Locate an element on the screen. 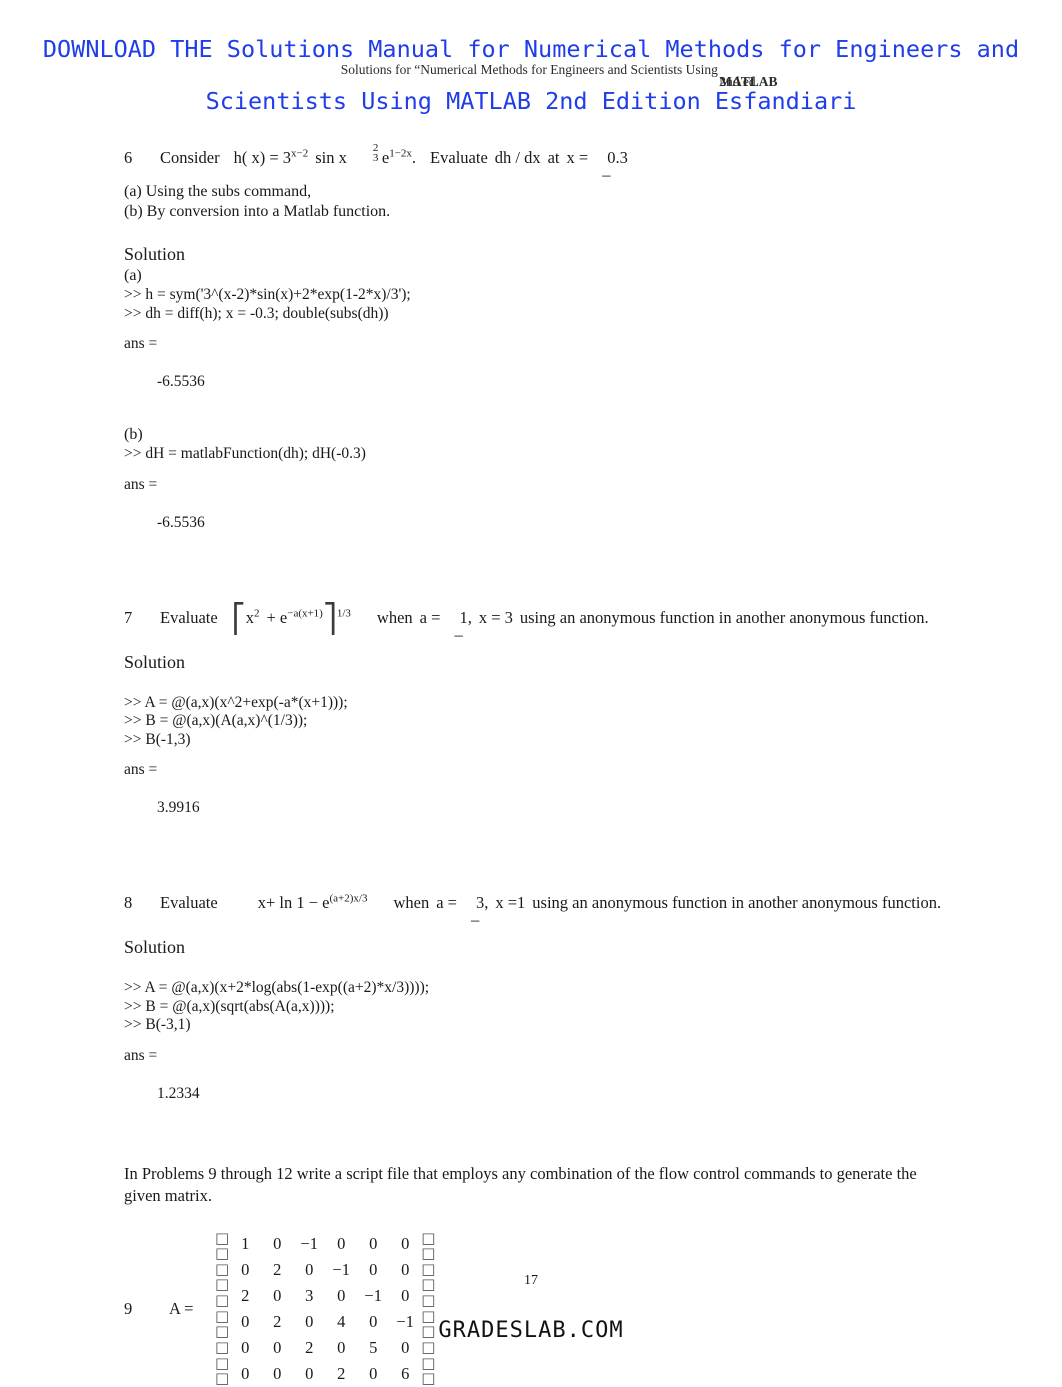  problem-7-x: x is located at coordinates (249, 617).